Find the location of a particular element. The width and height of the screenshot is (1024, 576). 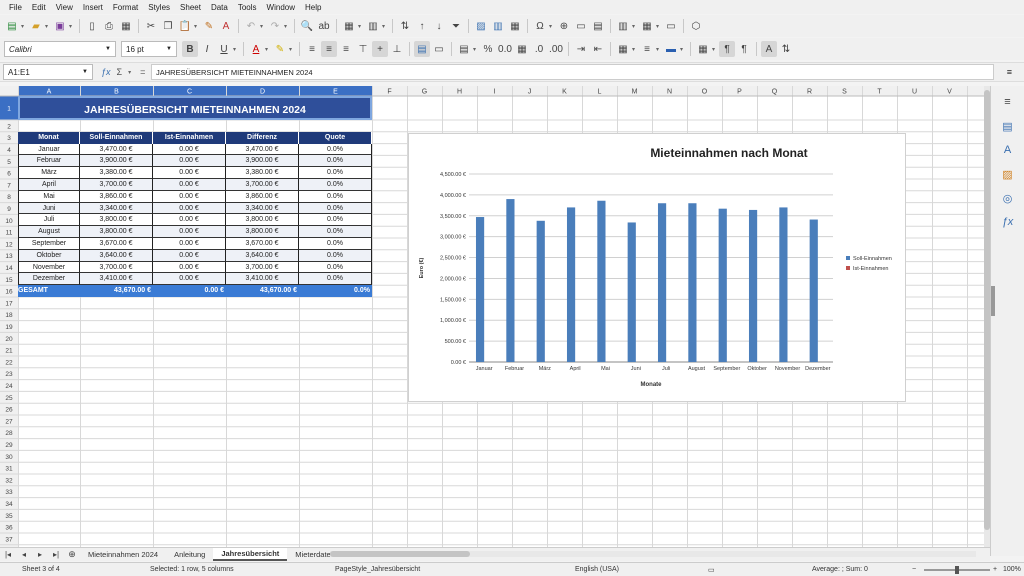

sheet-tab-jahresübersicht: Jahresübersicht is located at coordinates (250, 554).